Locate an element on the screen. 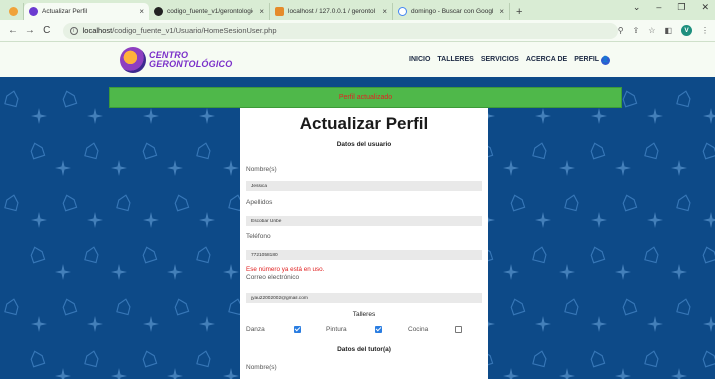 The height and width of the screenshot is (379, 715). tutor-nombre-label: Nombre(s) is located at coordinates (261, 367).